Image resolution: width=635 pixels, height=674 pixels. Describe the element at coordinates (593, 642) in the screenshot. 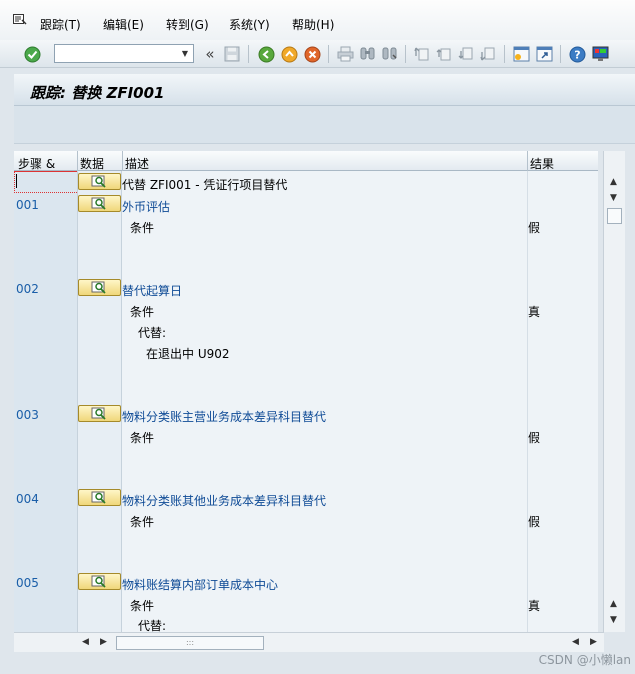

I see `scroll-right-end-icon: ▶` at that location.